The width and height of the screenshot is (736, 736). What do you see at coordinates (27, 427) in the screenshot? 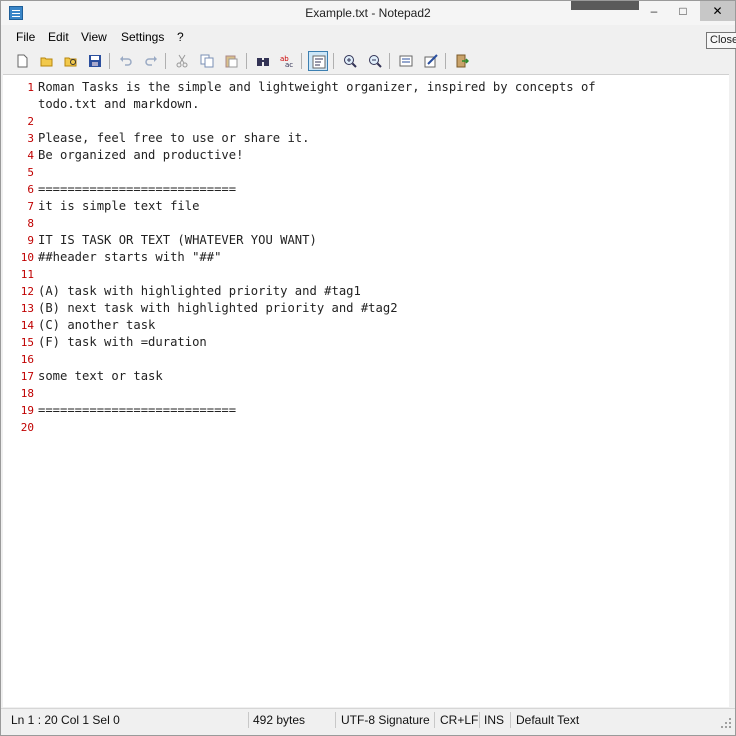
I see `line-number: 20` at bounding box center [27, 427].